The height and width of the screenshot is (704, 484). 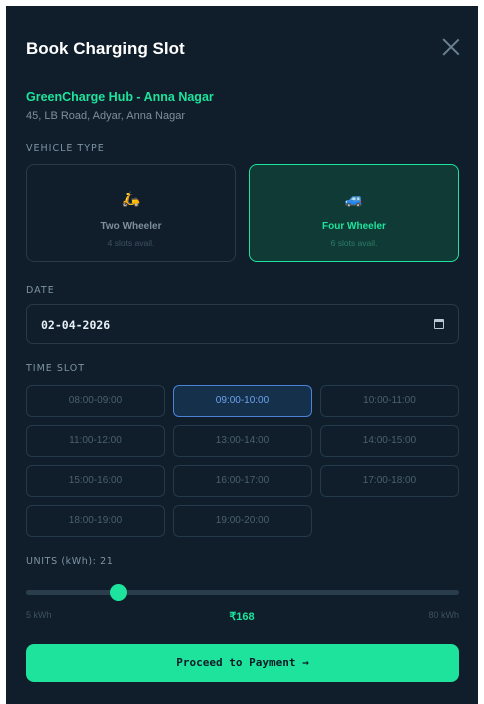 I want to click on vehicle-option-two-wheeler: 🛵 Two Wheeler 4 slots avail., so click(x=131, y=213).